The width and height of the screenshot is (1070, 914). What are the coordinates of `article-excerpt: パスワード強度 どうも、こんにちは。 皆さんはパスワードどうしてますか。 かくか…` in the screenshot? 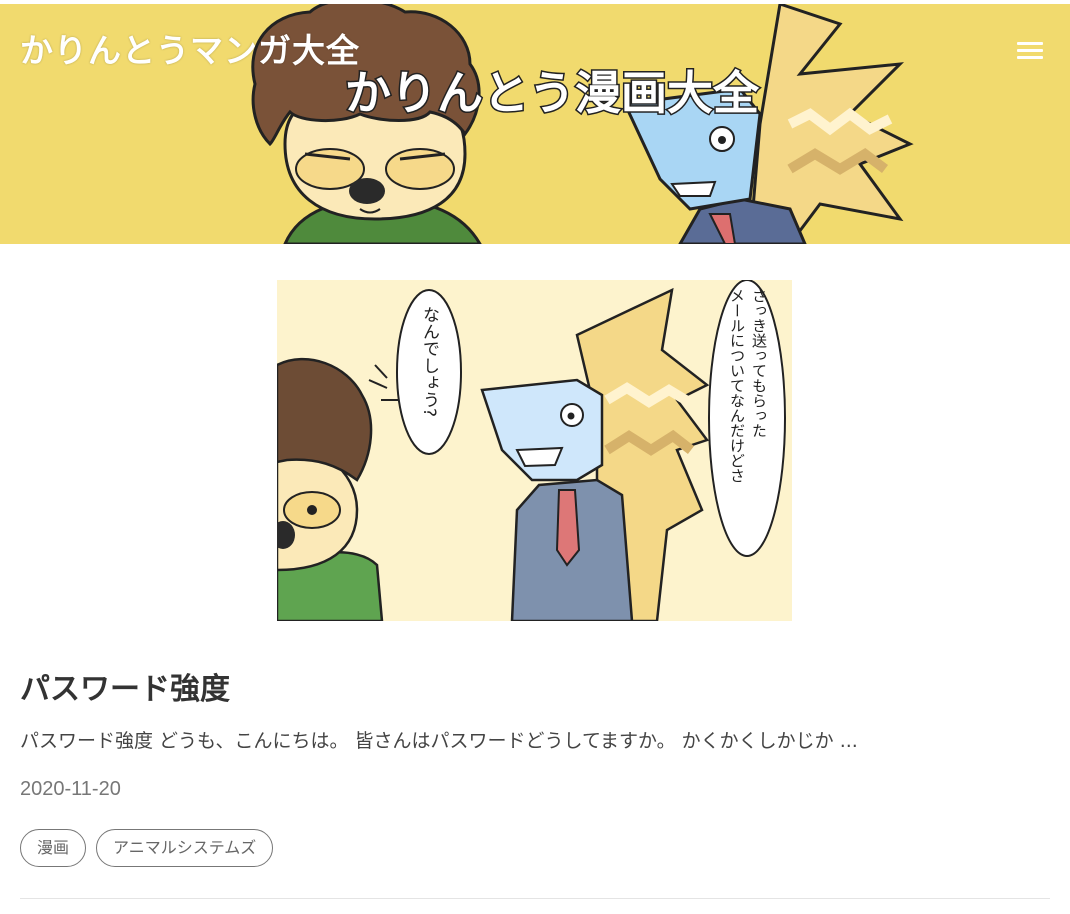 It's located at (439, 741).